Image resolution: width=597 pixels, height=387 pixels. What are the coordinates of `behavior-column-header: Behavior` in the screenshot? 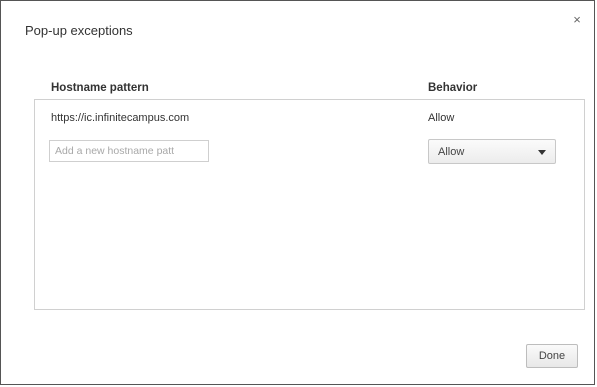 It's located at (453, 88).